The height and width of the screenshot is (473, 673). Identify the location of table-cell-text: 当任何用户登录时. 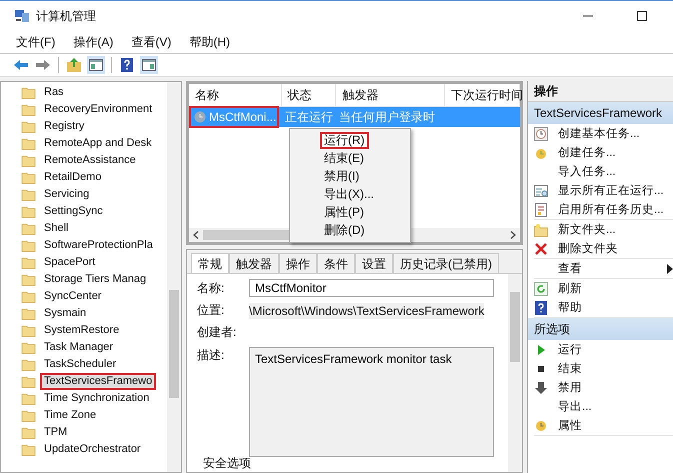
(387, 117).